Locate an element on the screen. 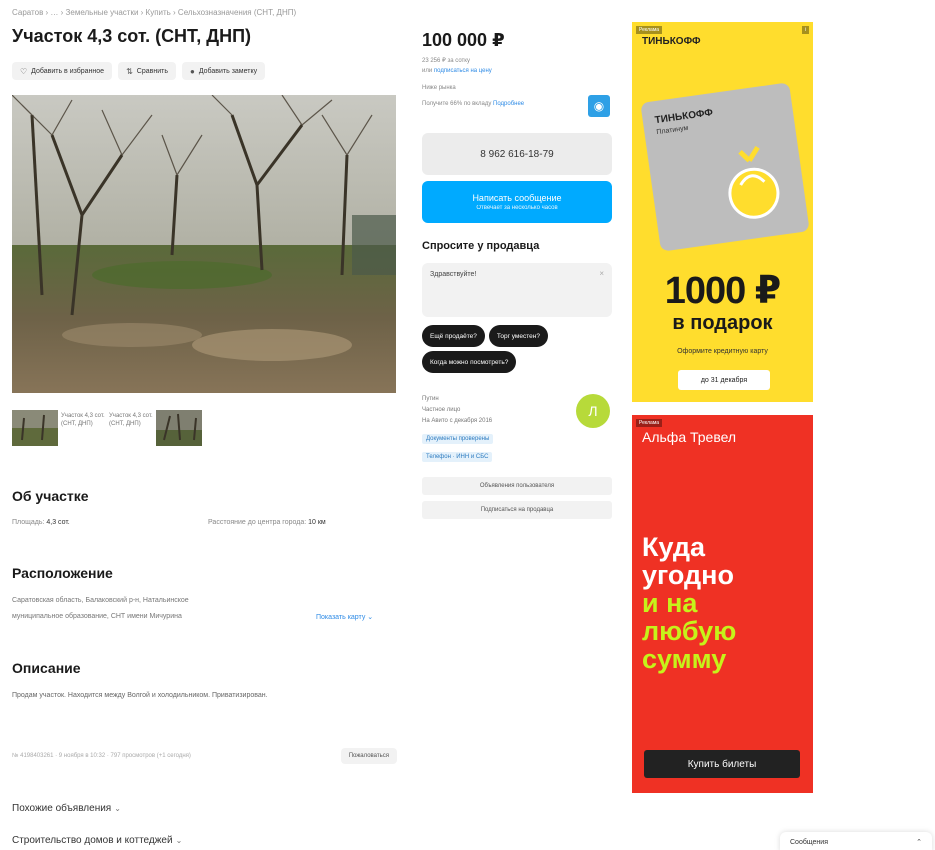  bank-logo-icon: ◉ is located at coordinates (599, 106).